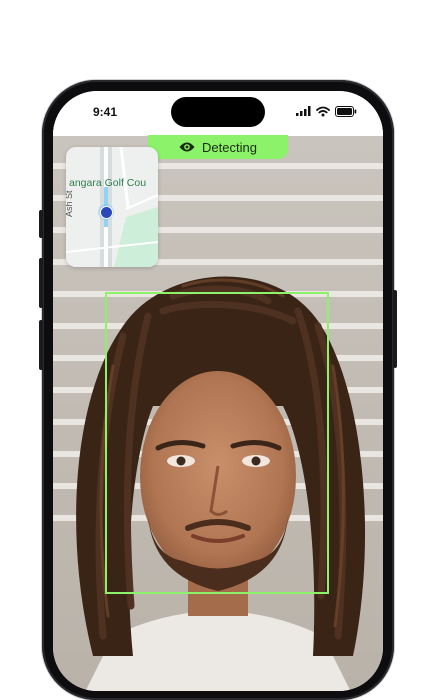 This screenshot has height=700, width=443. Describe the element at coordinates (70, 203) in the screenshot. I see `map-street-label: Ash St` at that location.